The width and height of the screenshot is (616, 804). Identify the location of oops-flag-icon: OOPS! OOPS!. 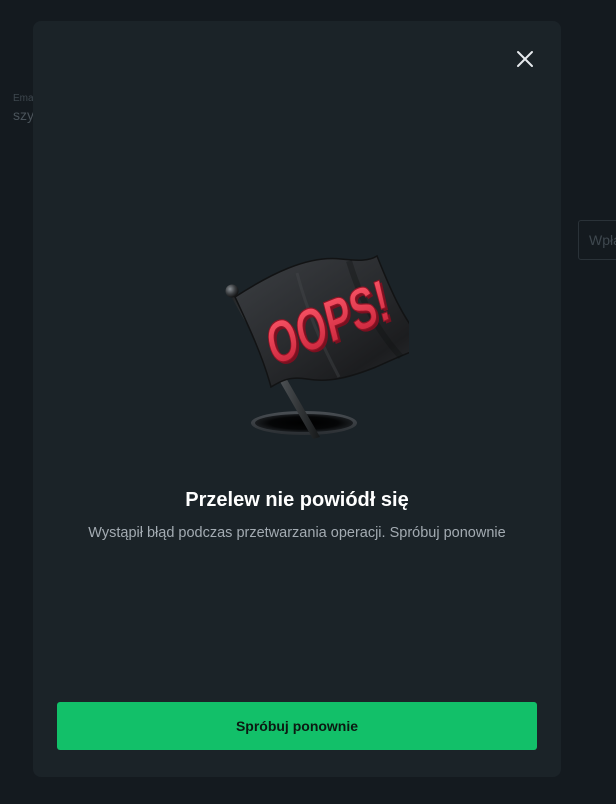
(327, 346).